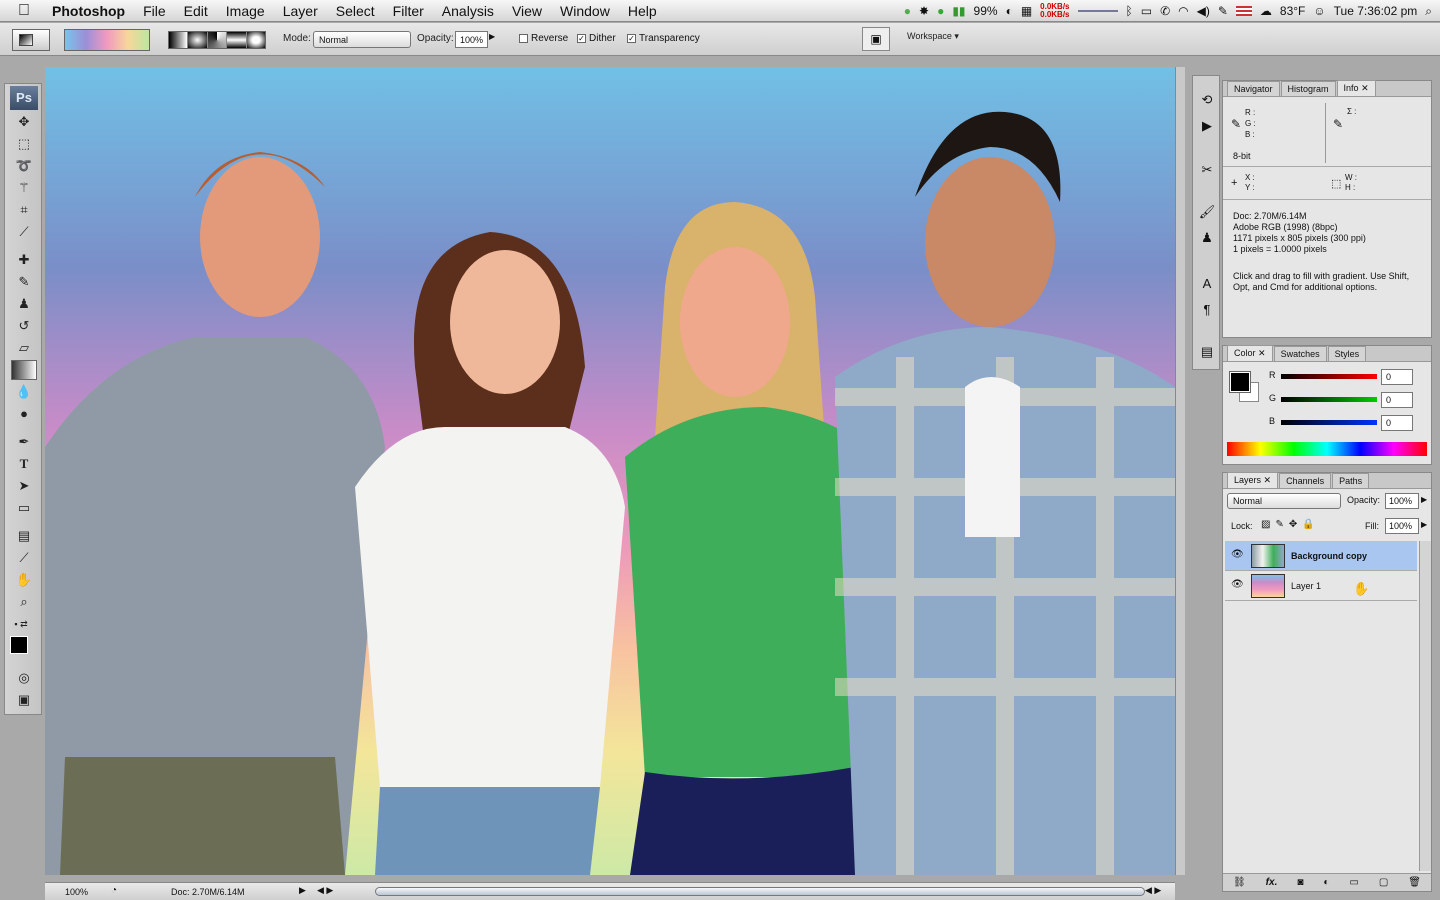 The width and height of the screenshot is (1440, 900). What do you see at coordinates (1207, 212) in the screenshot?
I see `brushes-panel-icon: 🖌` at bounding box center [1207, 212].